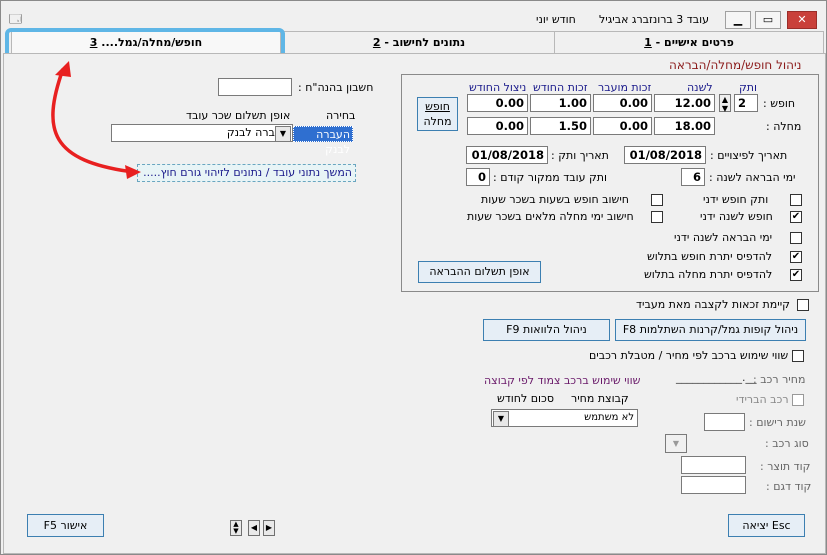  Describe the element at coordinates (710, 256) in the screenshot. I see `print-vacation-balance-label: להדפיס יתרת חופש בתלוש` at that location.